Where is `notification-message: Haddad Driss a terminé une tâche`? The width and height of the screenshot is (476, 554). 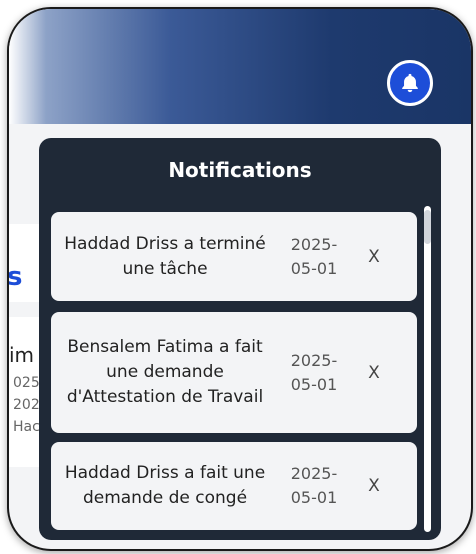 notification-message: Haddad Driss a terminé une tâche is located at coordinates (165, 256).